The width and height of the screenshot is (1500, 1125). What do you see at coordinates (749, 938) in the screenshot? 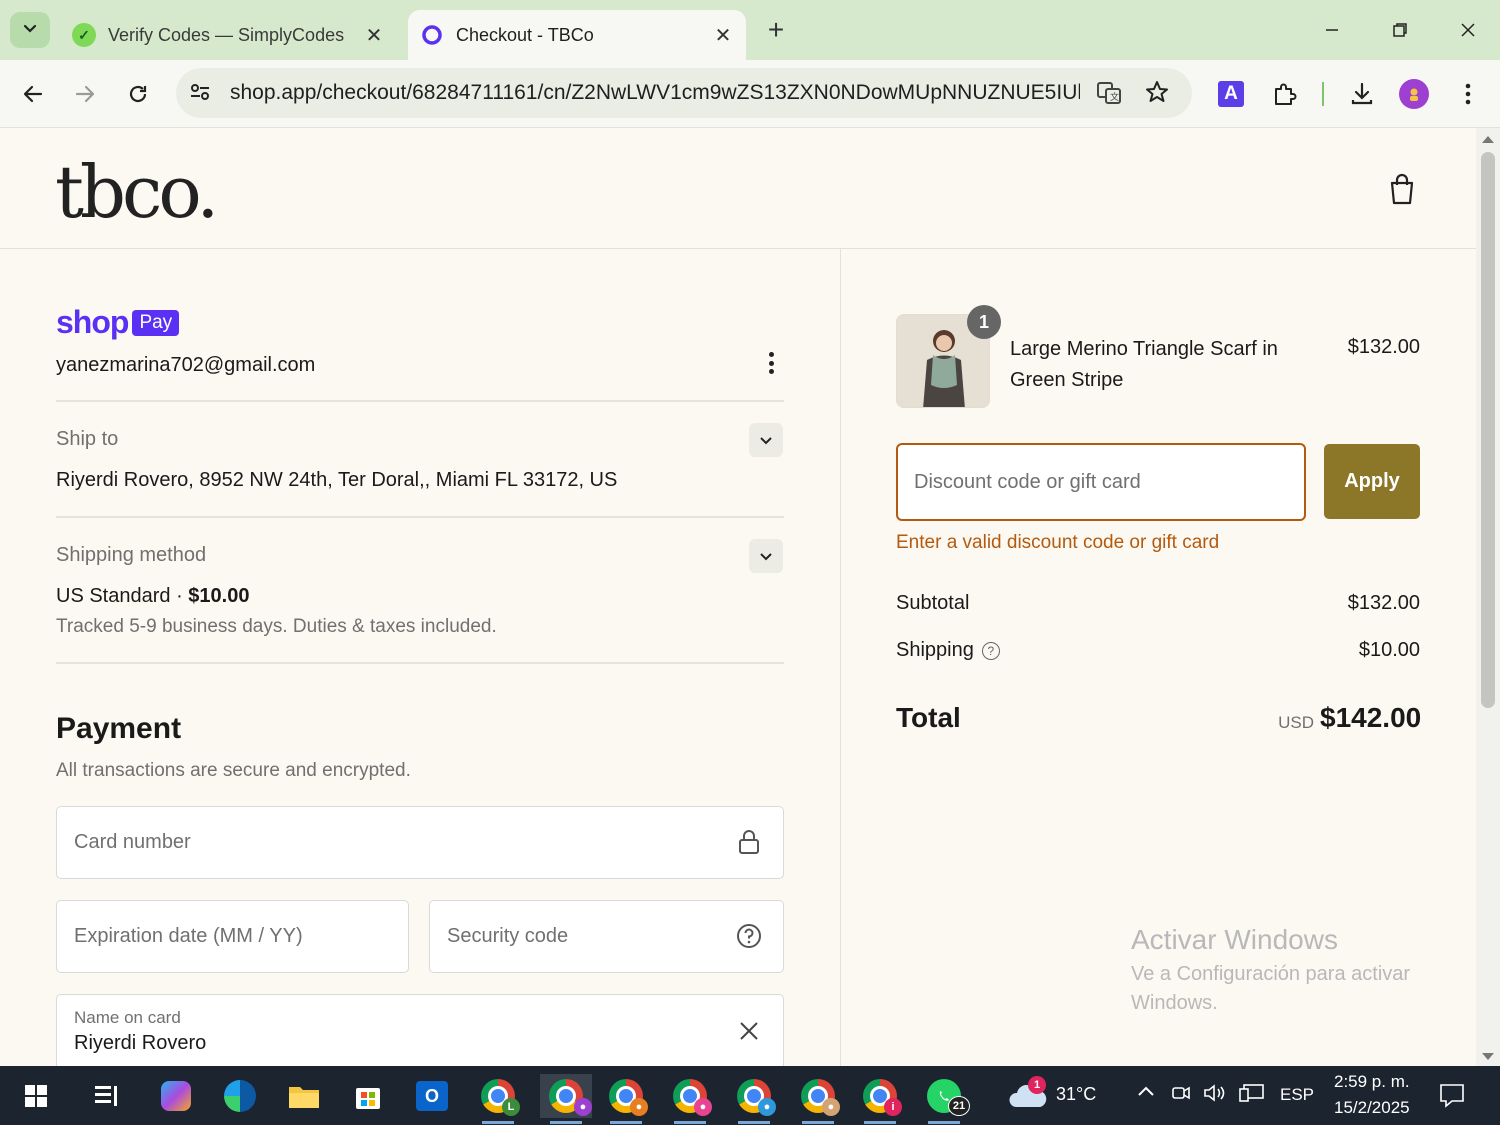
I see `help-circle-icon` at bounding box center [749, 938].